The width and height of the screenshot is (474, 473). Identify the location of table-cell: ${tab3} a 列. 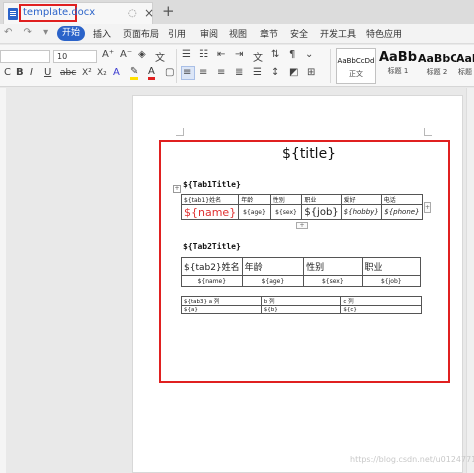
(221, 301).